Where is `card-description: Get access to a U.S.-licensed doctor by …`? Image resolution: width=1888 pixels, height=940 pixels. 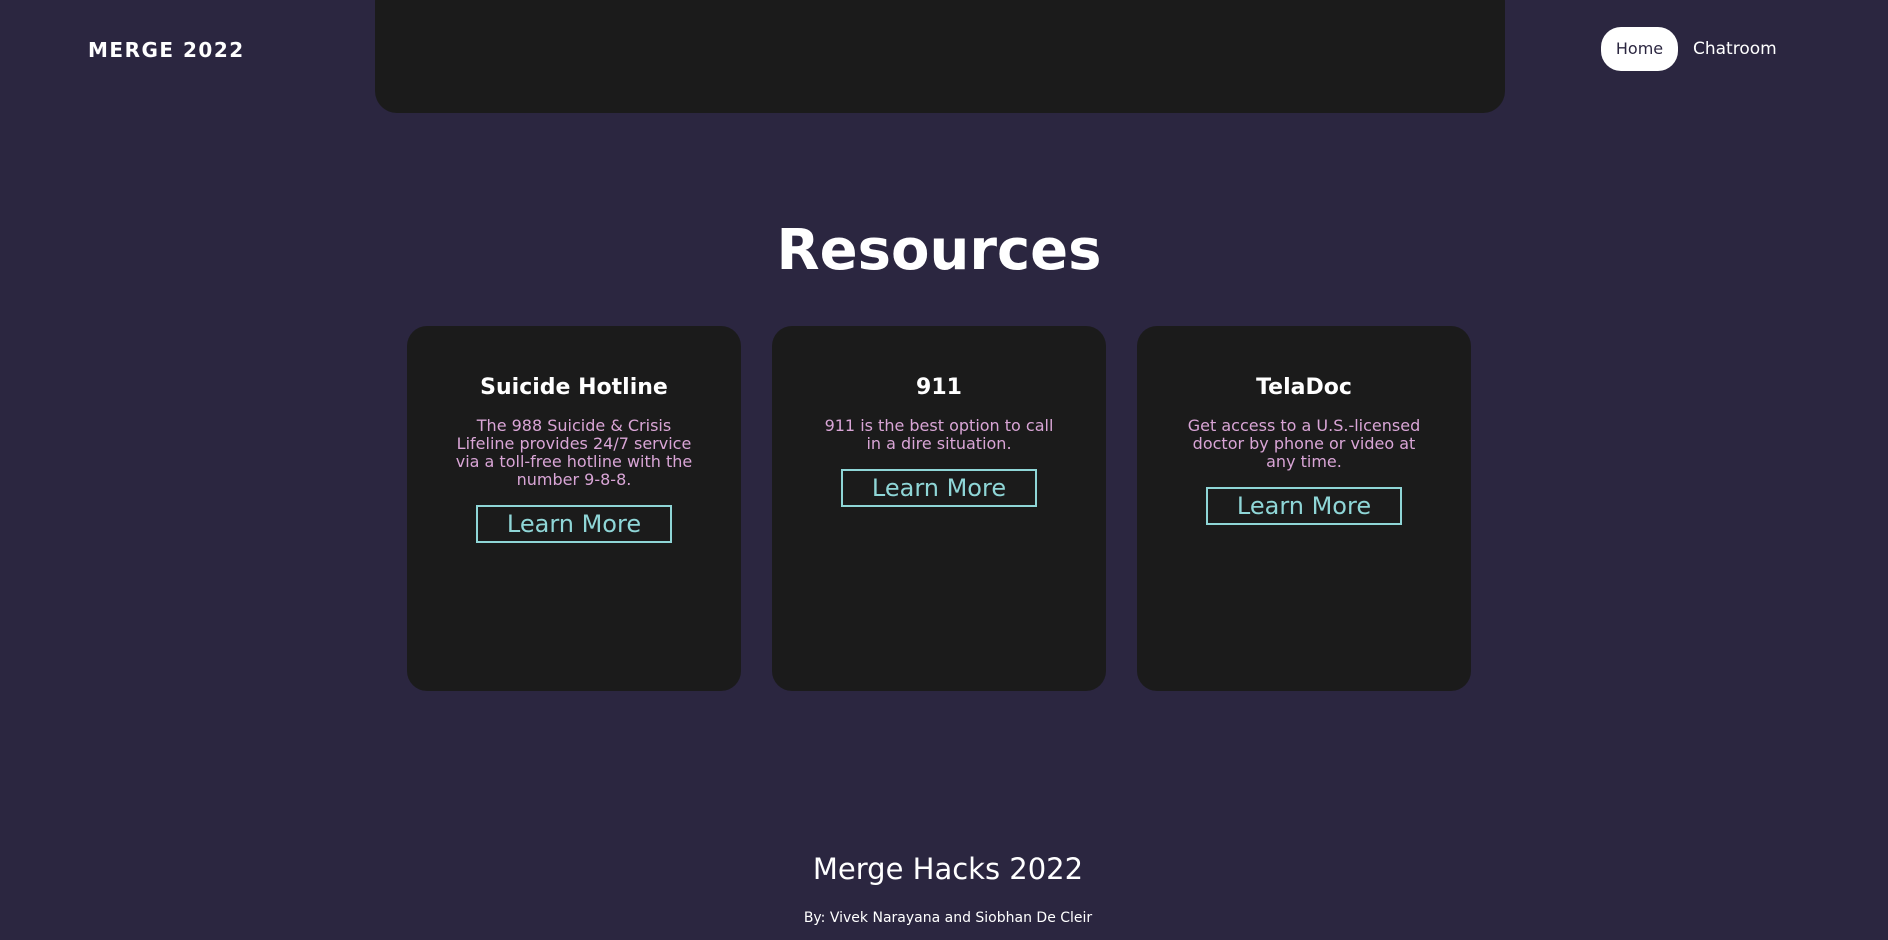
card-description: Get access to a U.S.-licensed doctor by … is located at coordinates (1304, 443).